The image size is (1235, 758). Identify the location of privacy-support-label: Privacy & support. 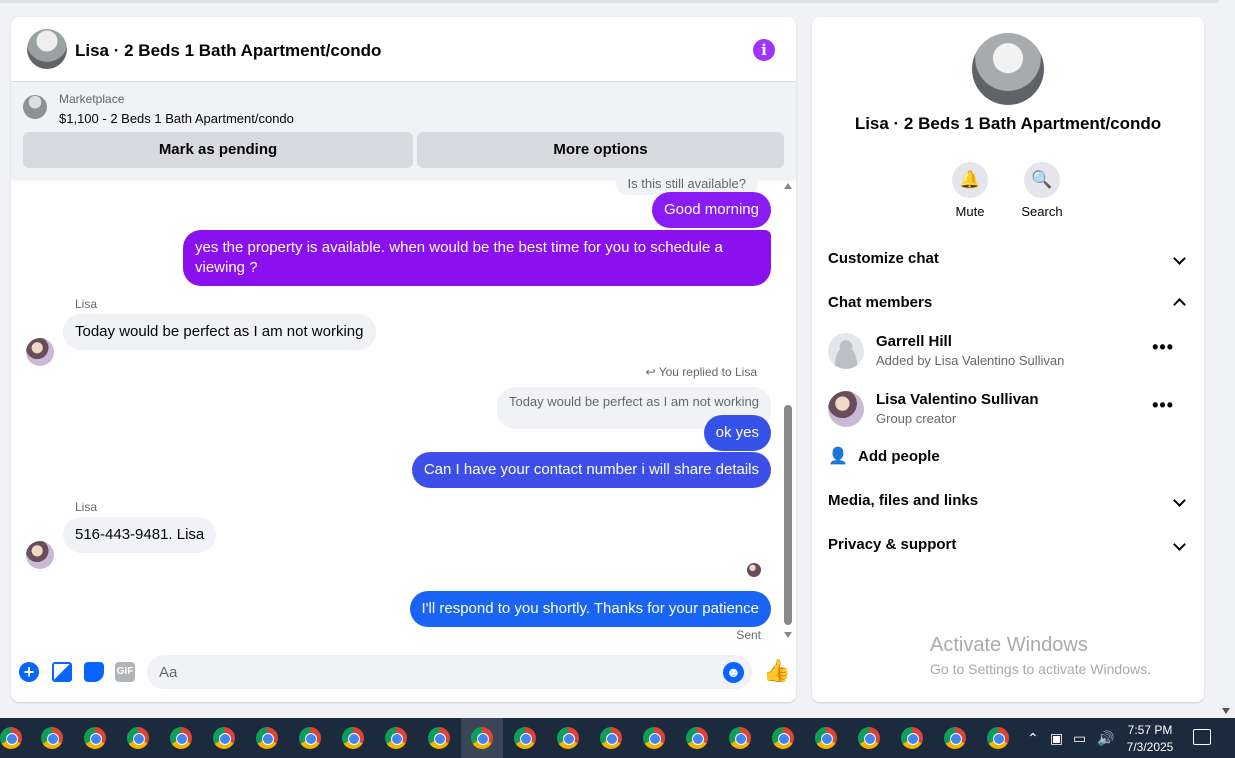
(892, 544).